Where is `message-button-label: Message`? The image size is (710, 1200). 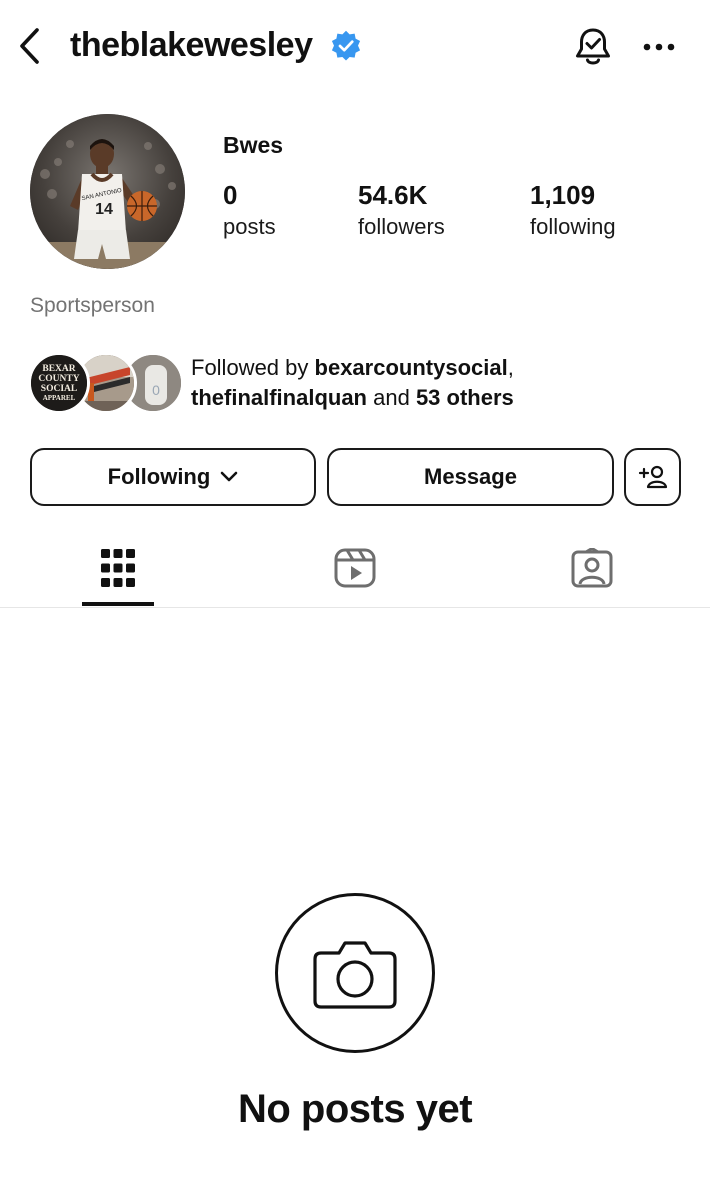
message-button-label: Message is located at coordinates (470, 476).